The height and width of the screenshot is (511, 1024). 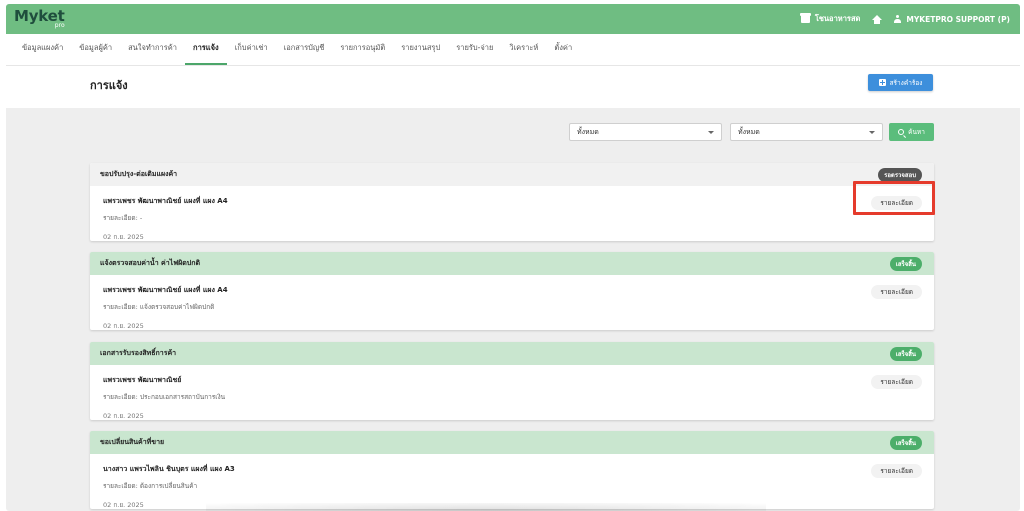 I want to click on topbar-actions: โชนอาหารสด MYKETPRO SUPPORT (P), so click(x=904, y=19).